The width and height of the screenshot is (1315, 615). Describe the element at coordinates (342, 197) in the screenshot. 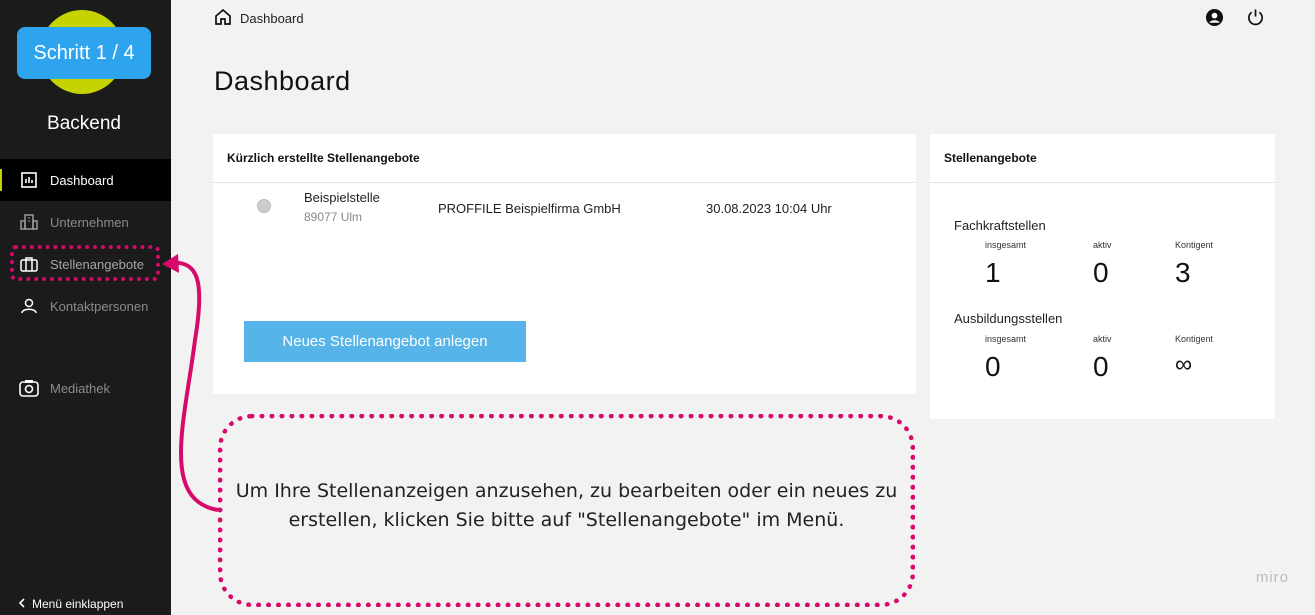

I see `job-title: Beispielstelle` at that location.